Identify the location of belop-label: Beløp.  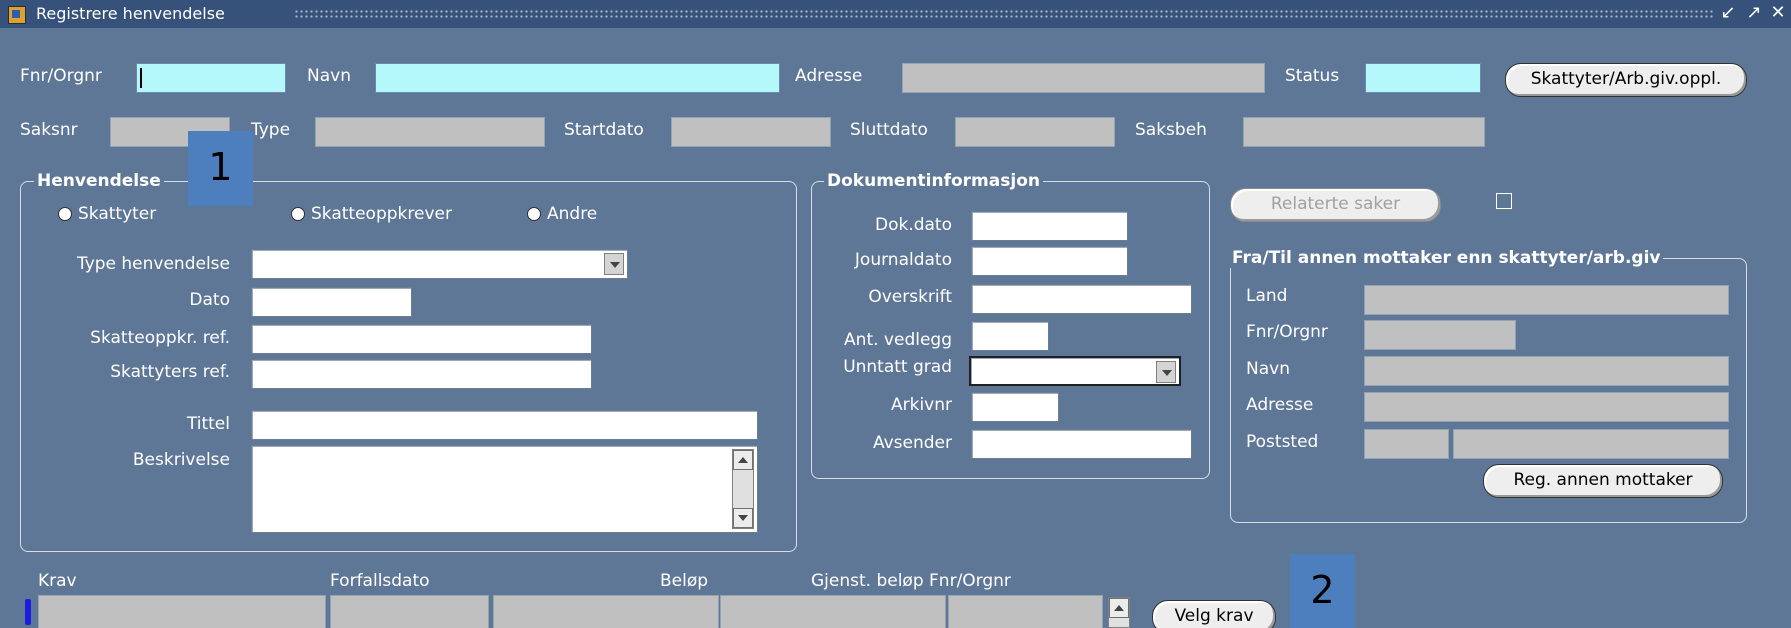
(684, 581).